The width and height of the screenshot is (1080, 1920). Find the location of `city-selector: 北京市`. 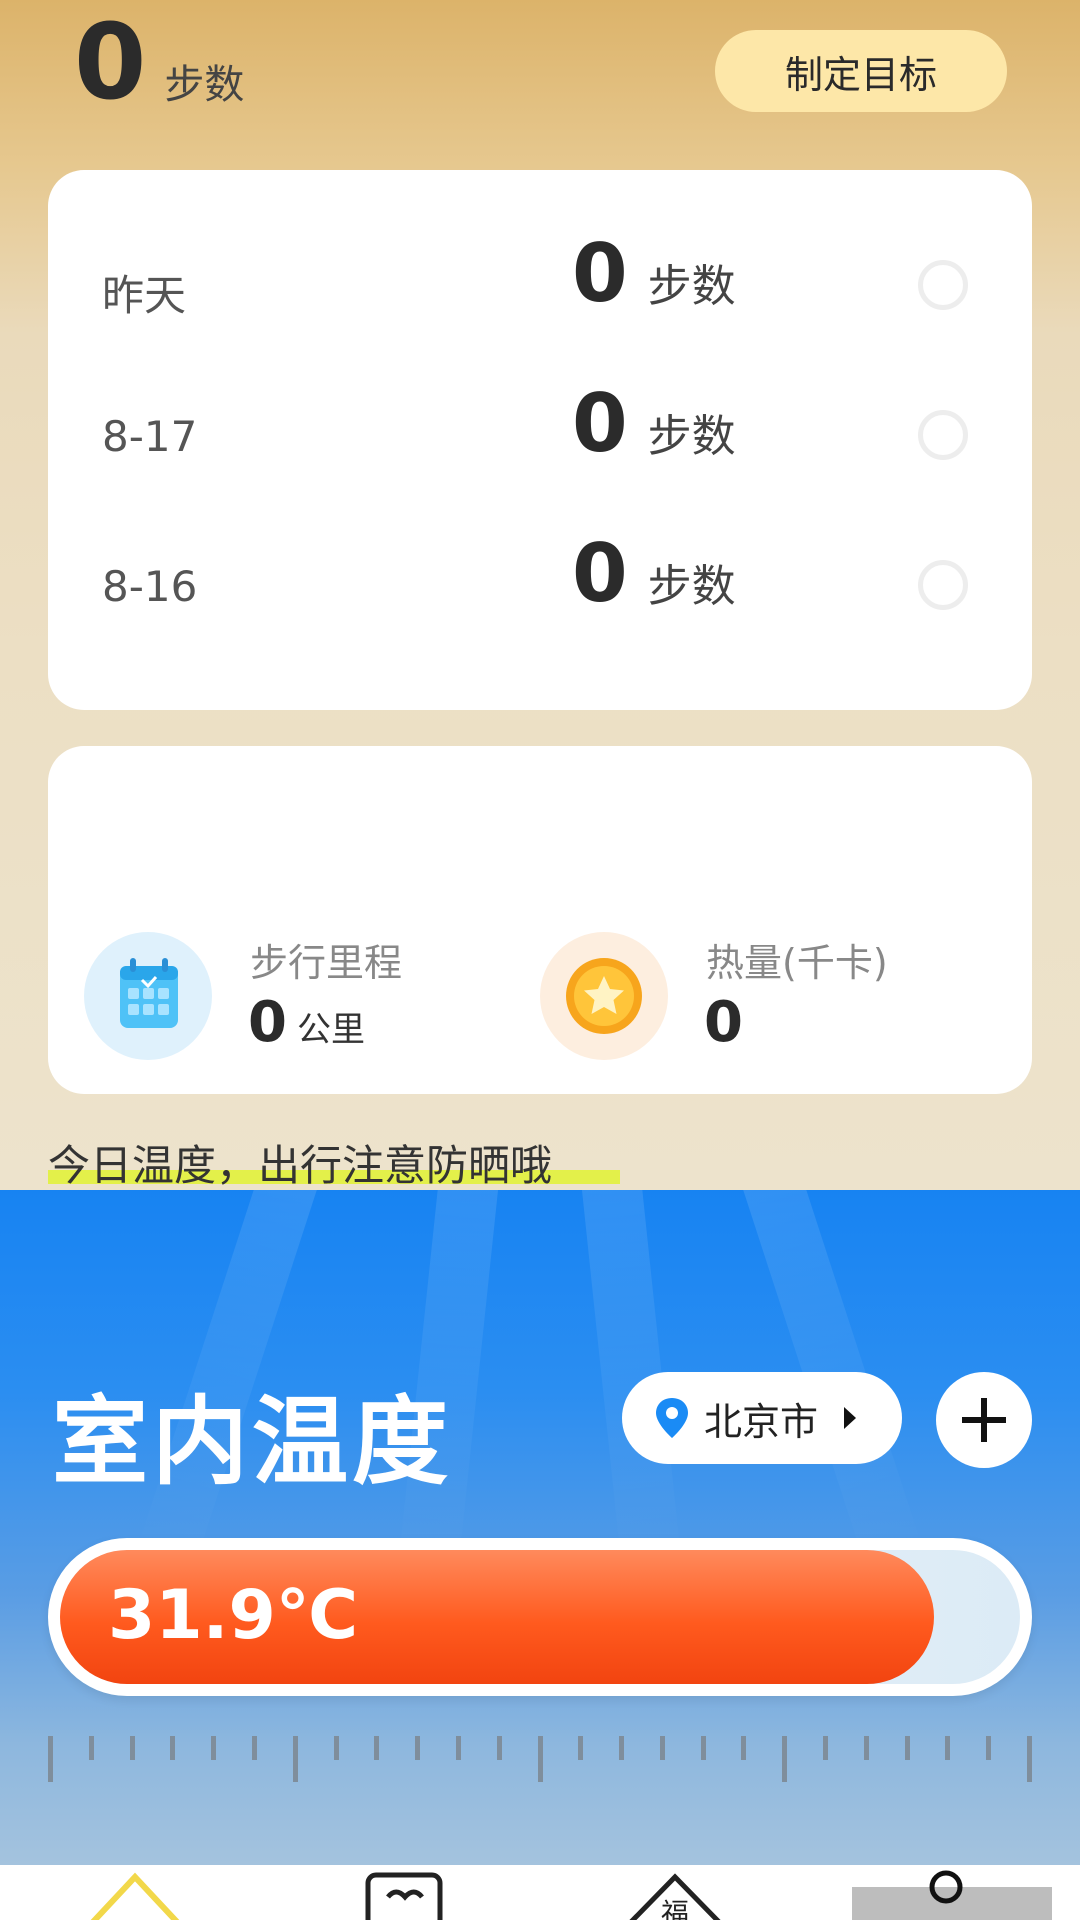

city-selector: 北京市 is located at coordinates (762, 1418).